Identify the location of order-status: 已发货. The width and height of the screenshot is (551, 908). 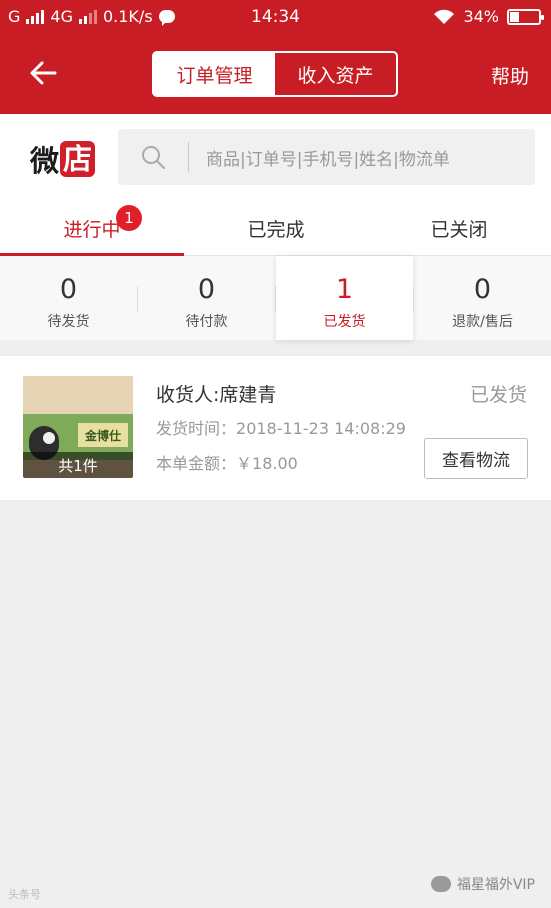
(498, 395).